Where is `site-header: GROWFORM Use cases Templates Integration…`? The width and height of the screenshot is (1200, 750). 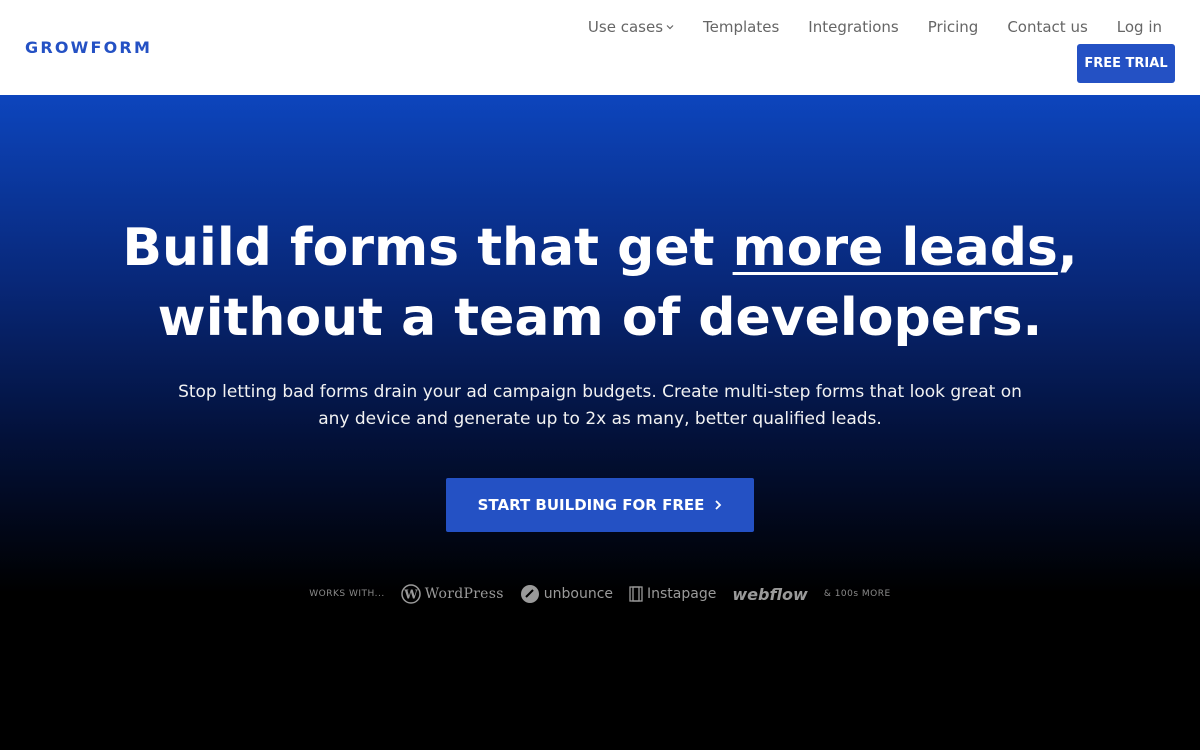 site-header: GROWFORM Use cases Templates Integration… is located at coordinates (600, 47).